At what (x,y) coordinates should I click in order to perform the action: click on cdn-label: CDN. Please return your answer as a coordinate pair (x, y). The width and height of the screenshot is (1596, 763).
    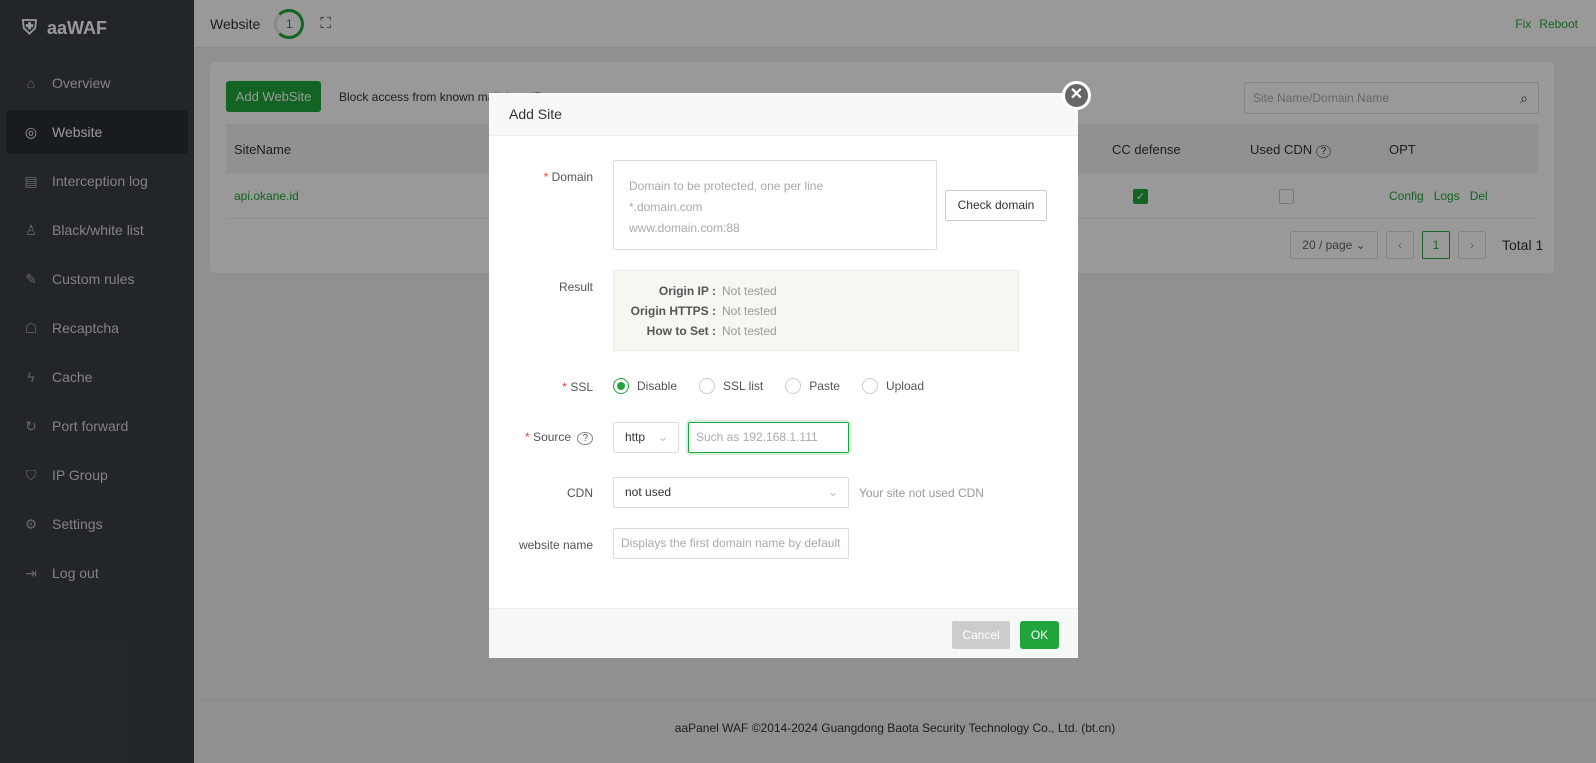
    Looking at the image, I should click on (580, 493).